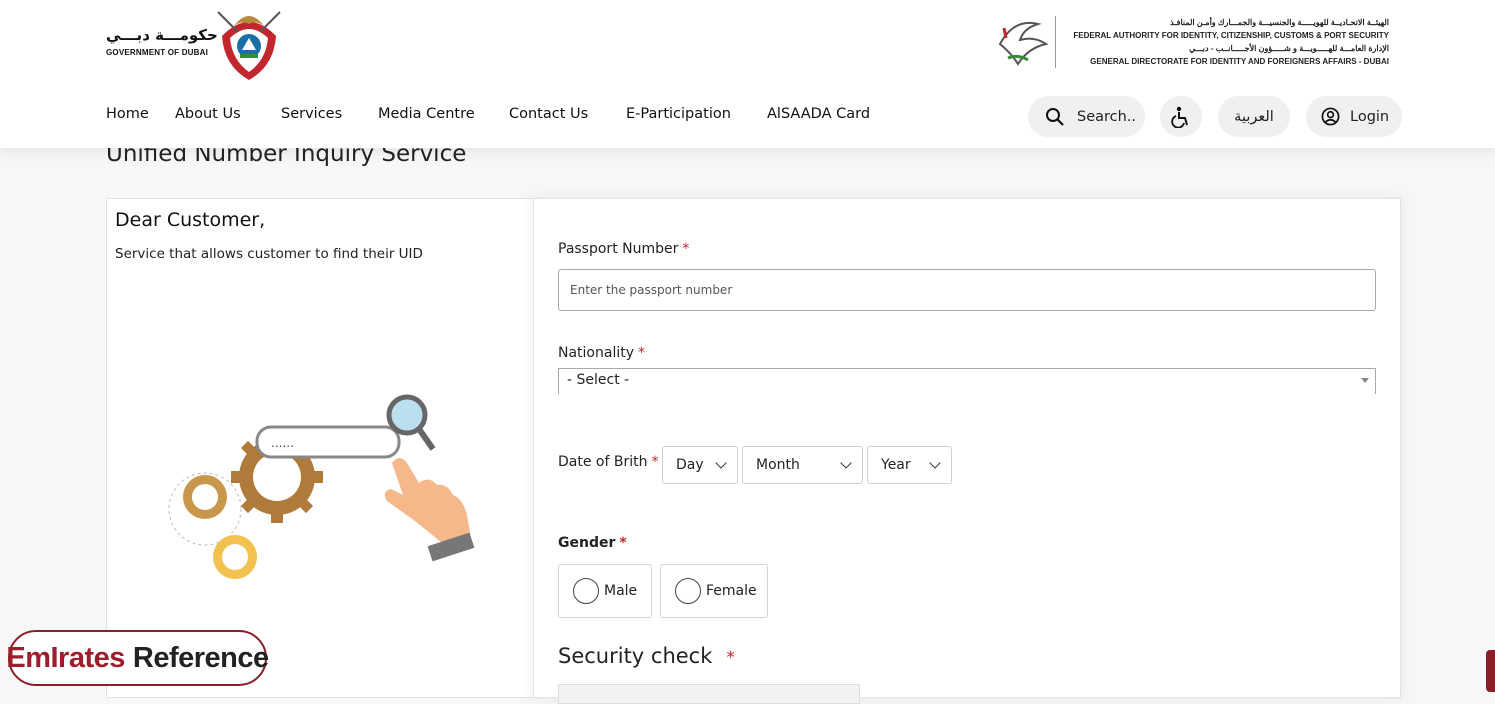 This screenshot has height=704, width=1495. I want to click on search-button: Search.., so click(1086, 116).